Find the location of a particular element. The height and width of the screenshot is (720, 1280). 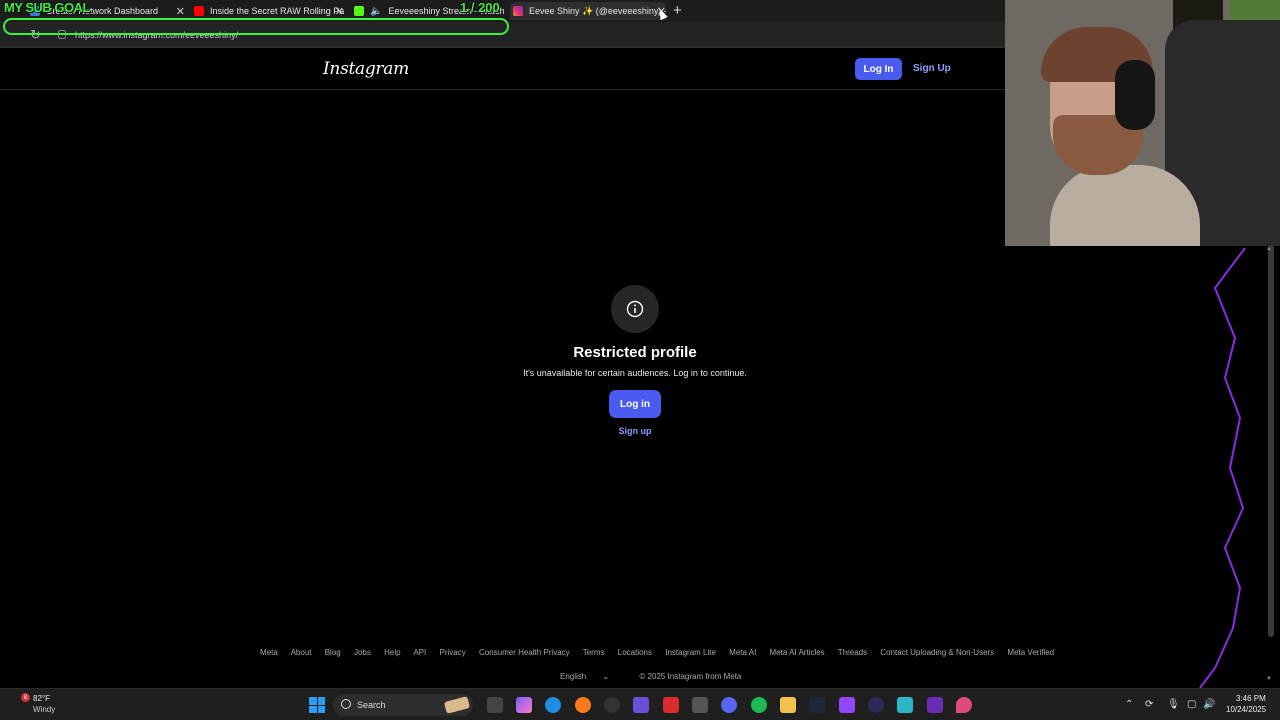

footer-link-privacy: Privacy is located at coordinates (452, 652).